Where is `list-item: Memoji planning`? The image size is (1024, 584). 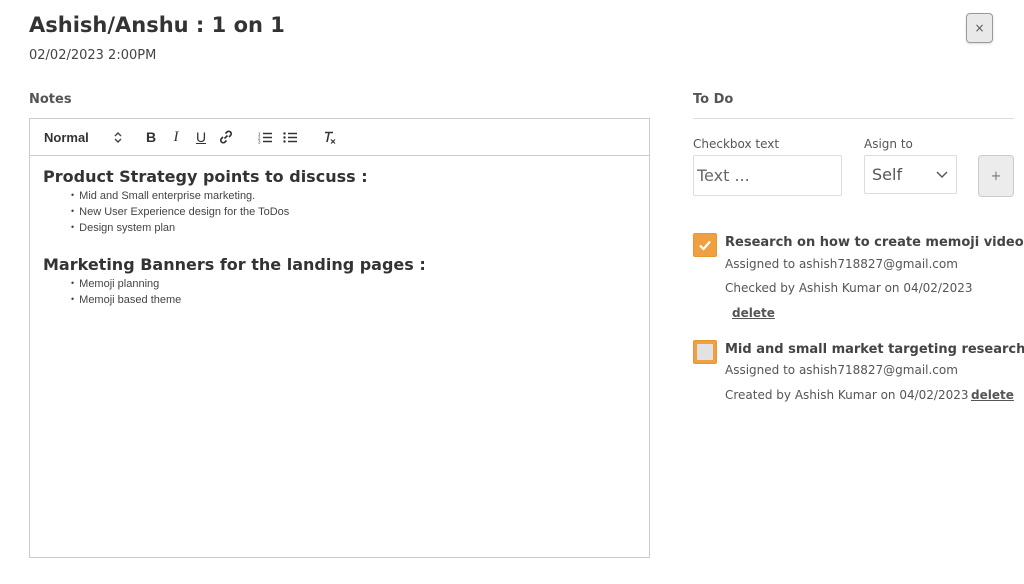 list-item: Memoji planning is located at coordinates (353, 284).